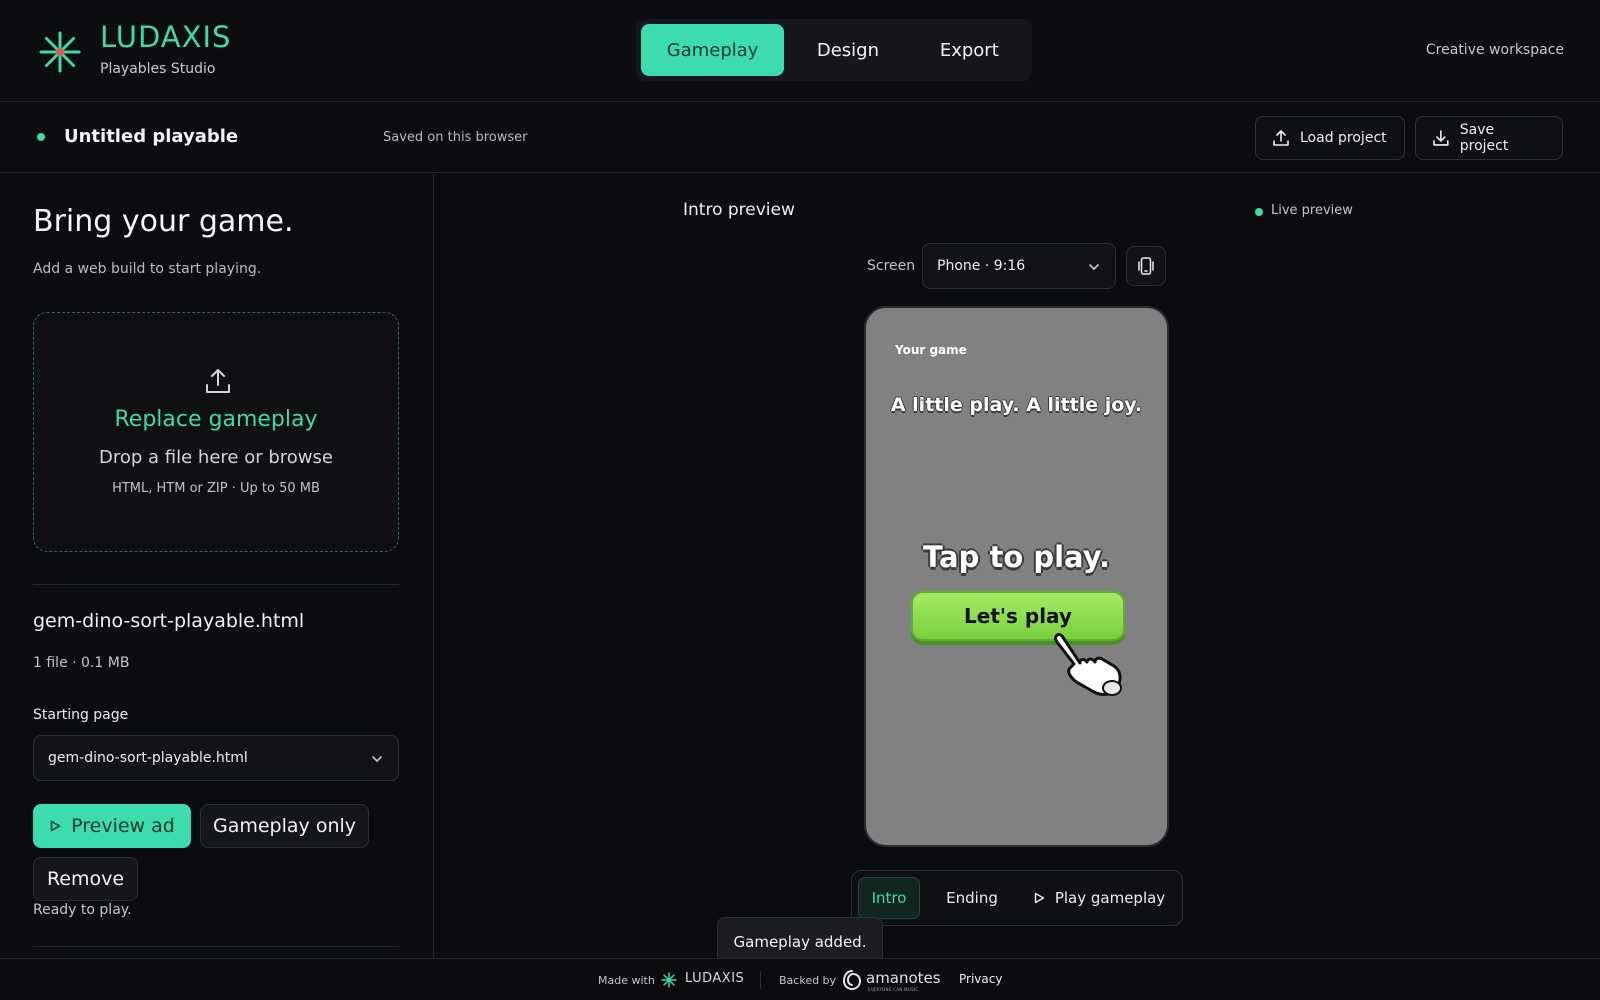 The image size is (1600, 1000). I want to click on rotate-device-icon, so click(1146, 266).